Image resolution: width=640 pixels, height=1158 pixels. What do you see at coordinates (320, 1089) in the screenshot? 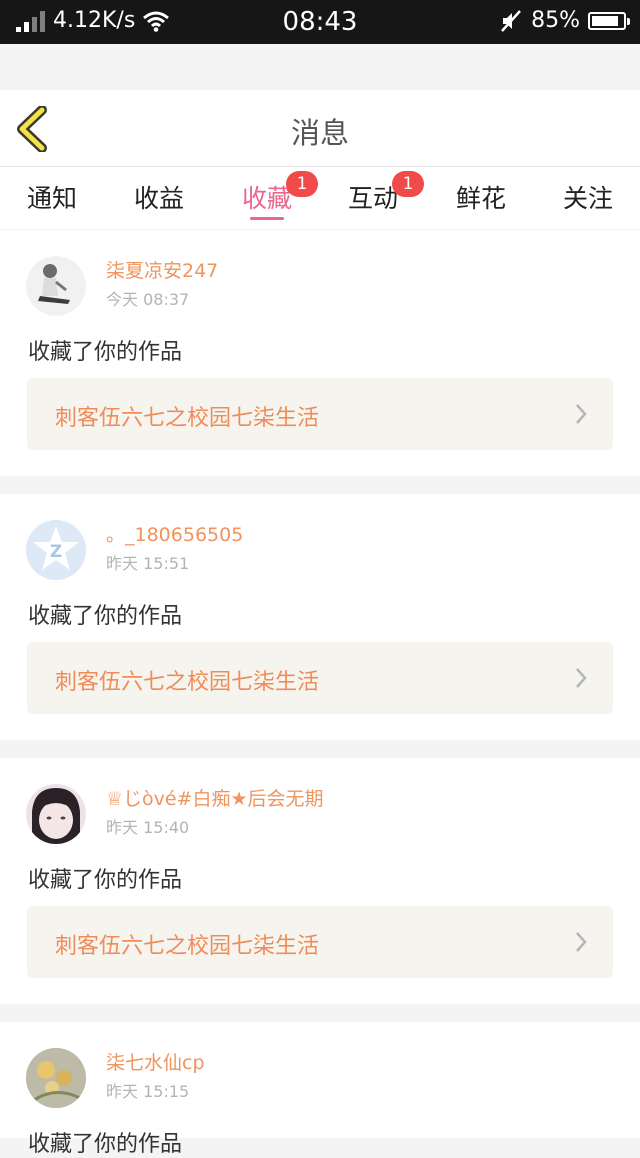
I see `list-item: 柒七水仙cp 昨天 15:15 收藏了你的作品` at bounding box center [320, 1089].